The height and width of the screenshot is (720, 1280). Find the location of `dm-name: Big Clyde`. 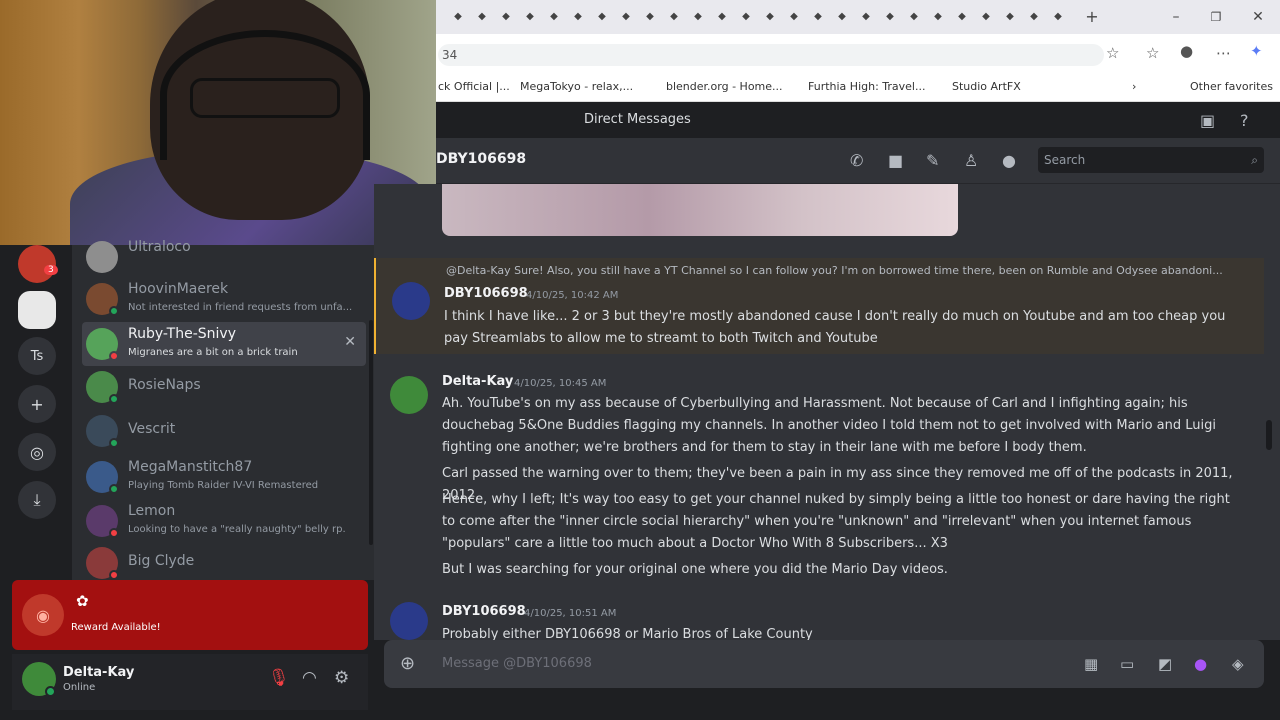

dm-name: Big Clyde is located at coordinates (161, 561).